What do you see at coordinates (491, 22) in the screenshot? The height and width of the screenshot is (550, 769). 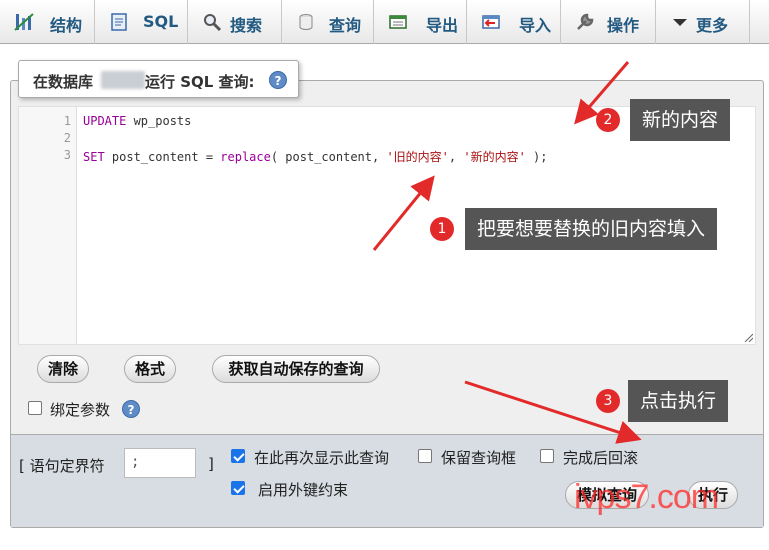 I see `import-icon` at bounding box center [491, 22].